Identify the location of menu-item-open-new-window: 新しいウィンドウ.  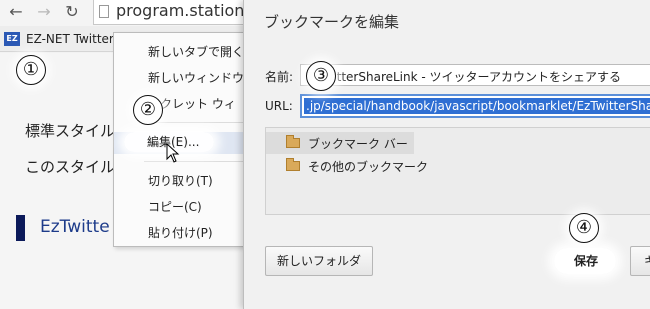
(183, 78).